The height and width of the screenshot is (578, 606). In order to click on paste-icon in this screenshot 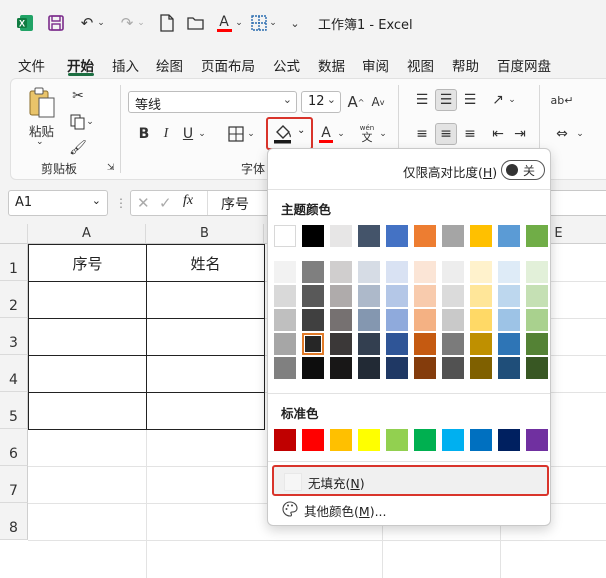, I will do `click(42, 103)`.